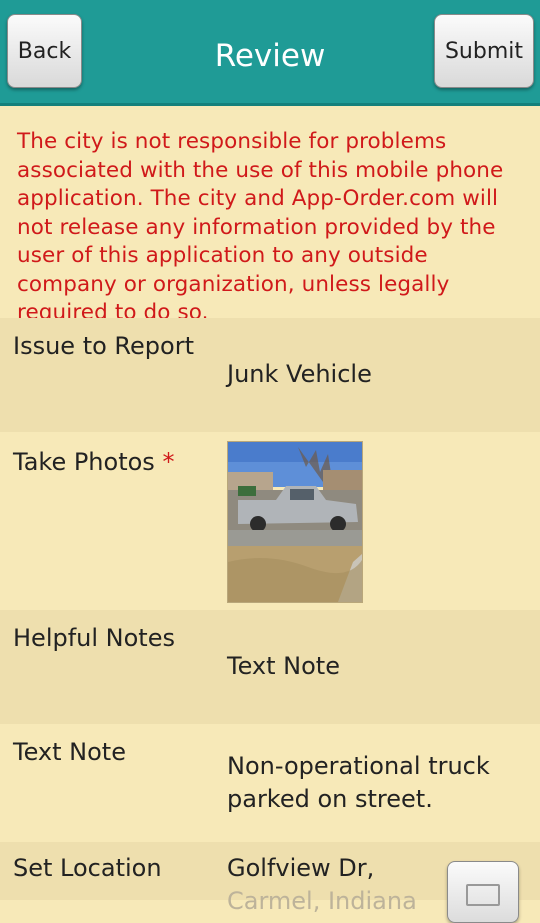  I want to click on photos-label: Take Photos *, so click(93, 462).